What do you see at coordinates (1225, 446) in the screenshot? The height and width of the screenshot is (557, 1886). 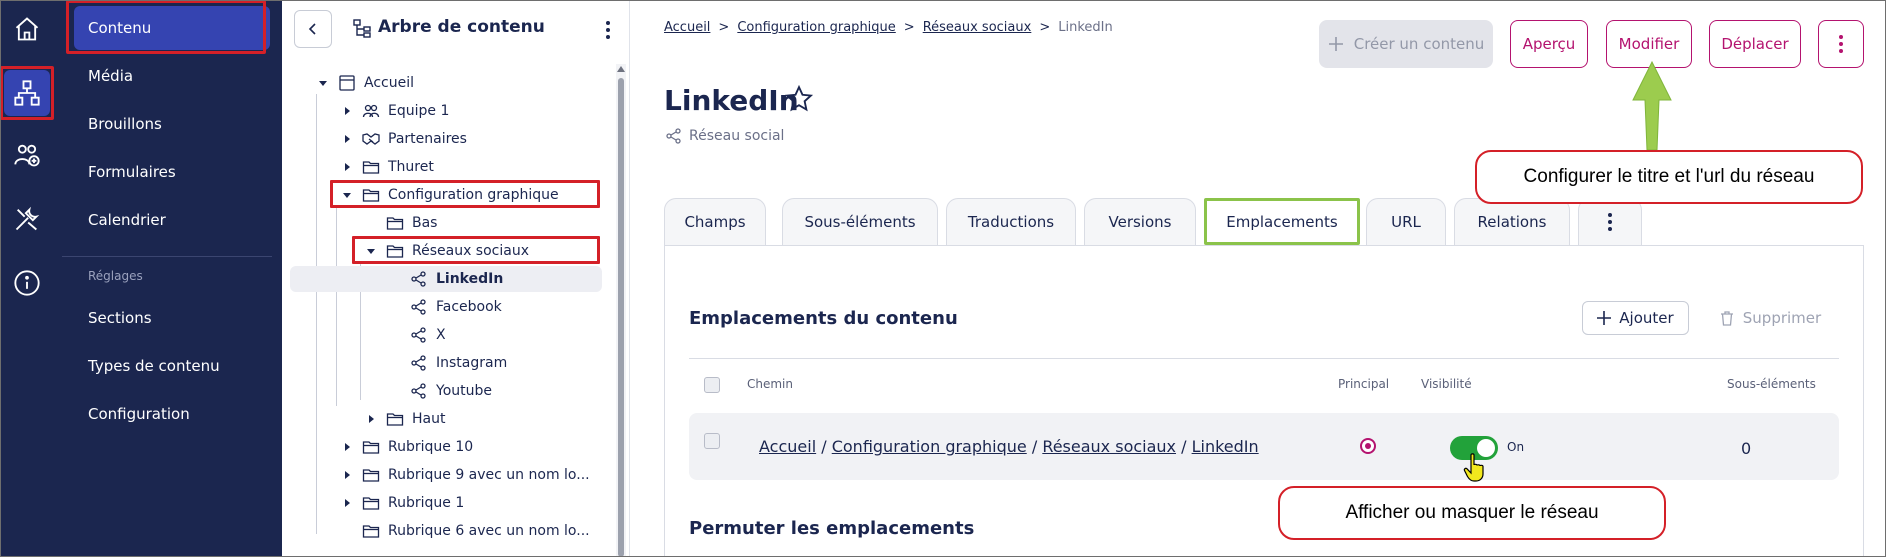 I see `path-link-linkedin: LinkedIn` at bounding box center [1225, 446].